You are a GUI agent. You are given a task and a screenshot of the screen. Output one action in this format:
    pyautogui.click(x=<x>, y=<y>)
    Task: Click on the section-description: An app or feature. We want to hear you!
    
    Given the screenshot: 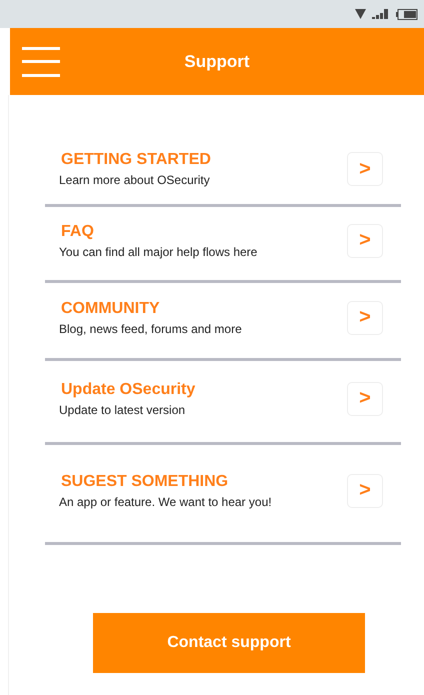 What is the action you would take?
    pyautogui.click(x=165, y=501)
    